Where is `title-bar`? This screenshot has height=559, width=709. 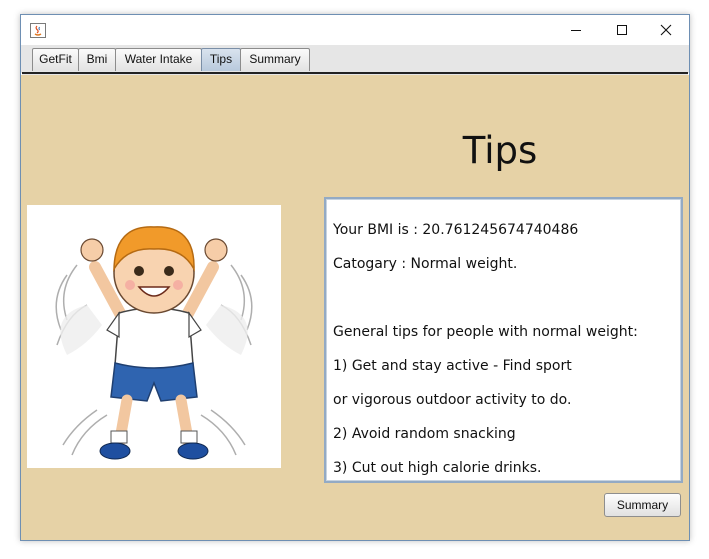
title-bar is located at coordinates (355, 30).